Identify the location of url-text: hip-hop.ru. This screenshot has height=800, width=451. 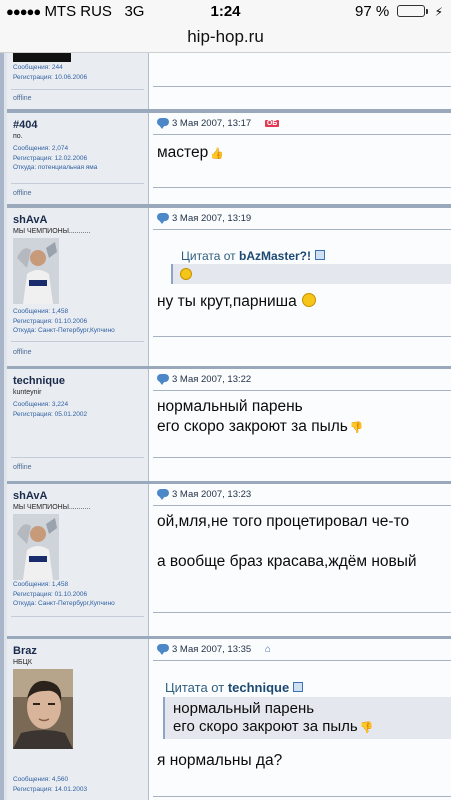
(225, 36).